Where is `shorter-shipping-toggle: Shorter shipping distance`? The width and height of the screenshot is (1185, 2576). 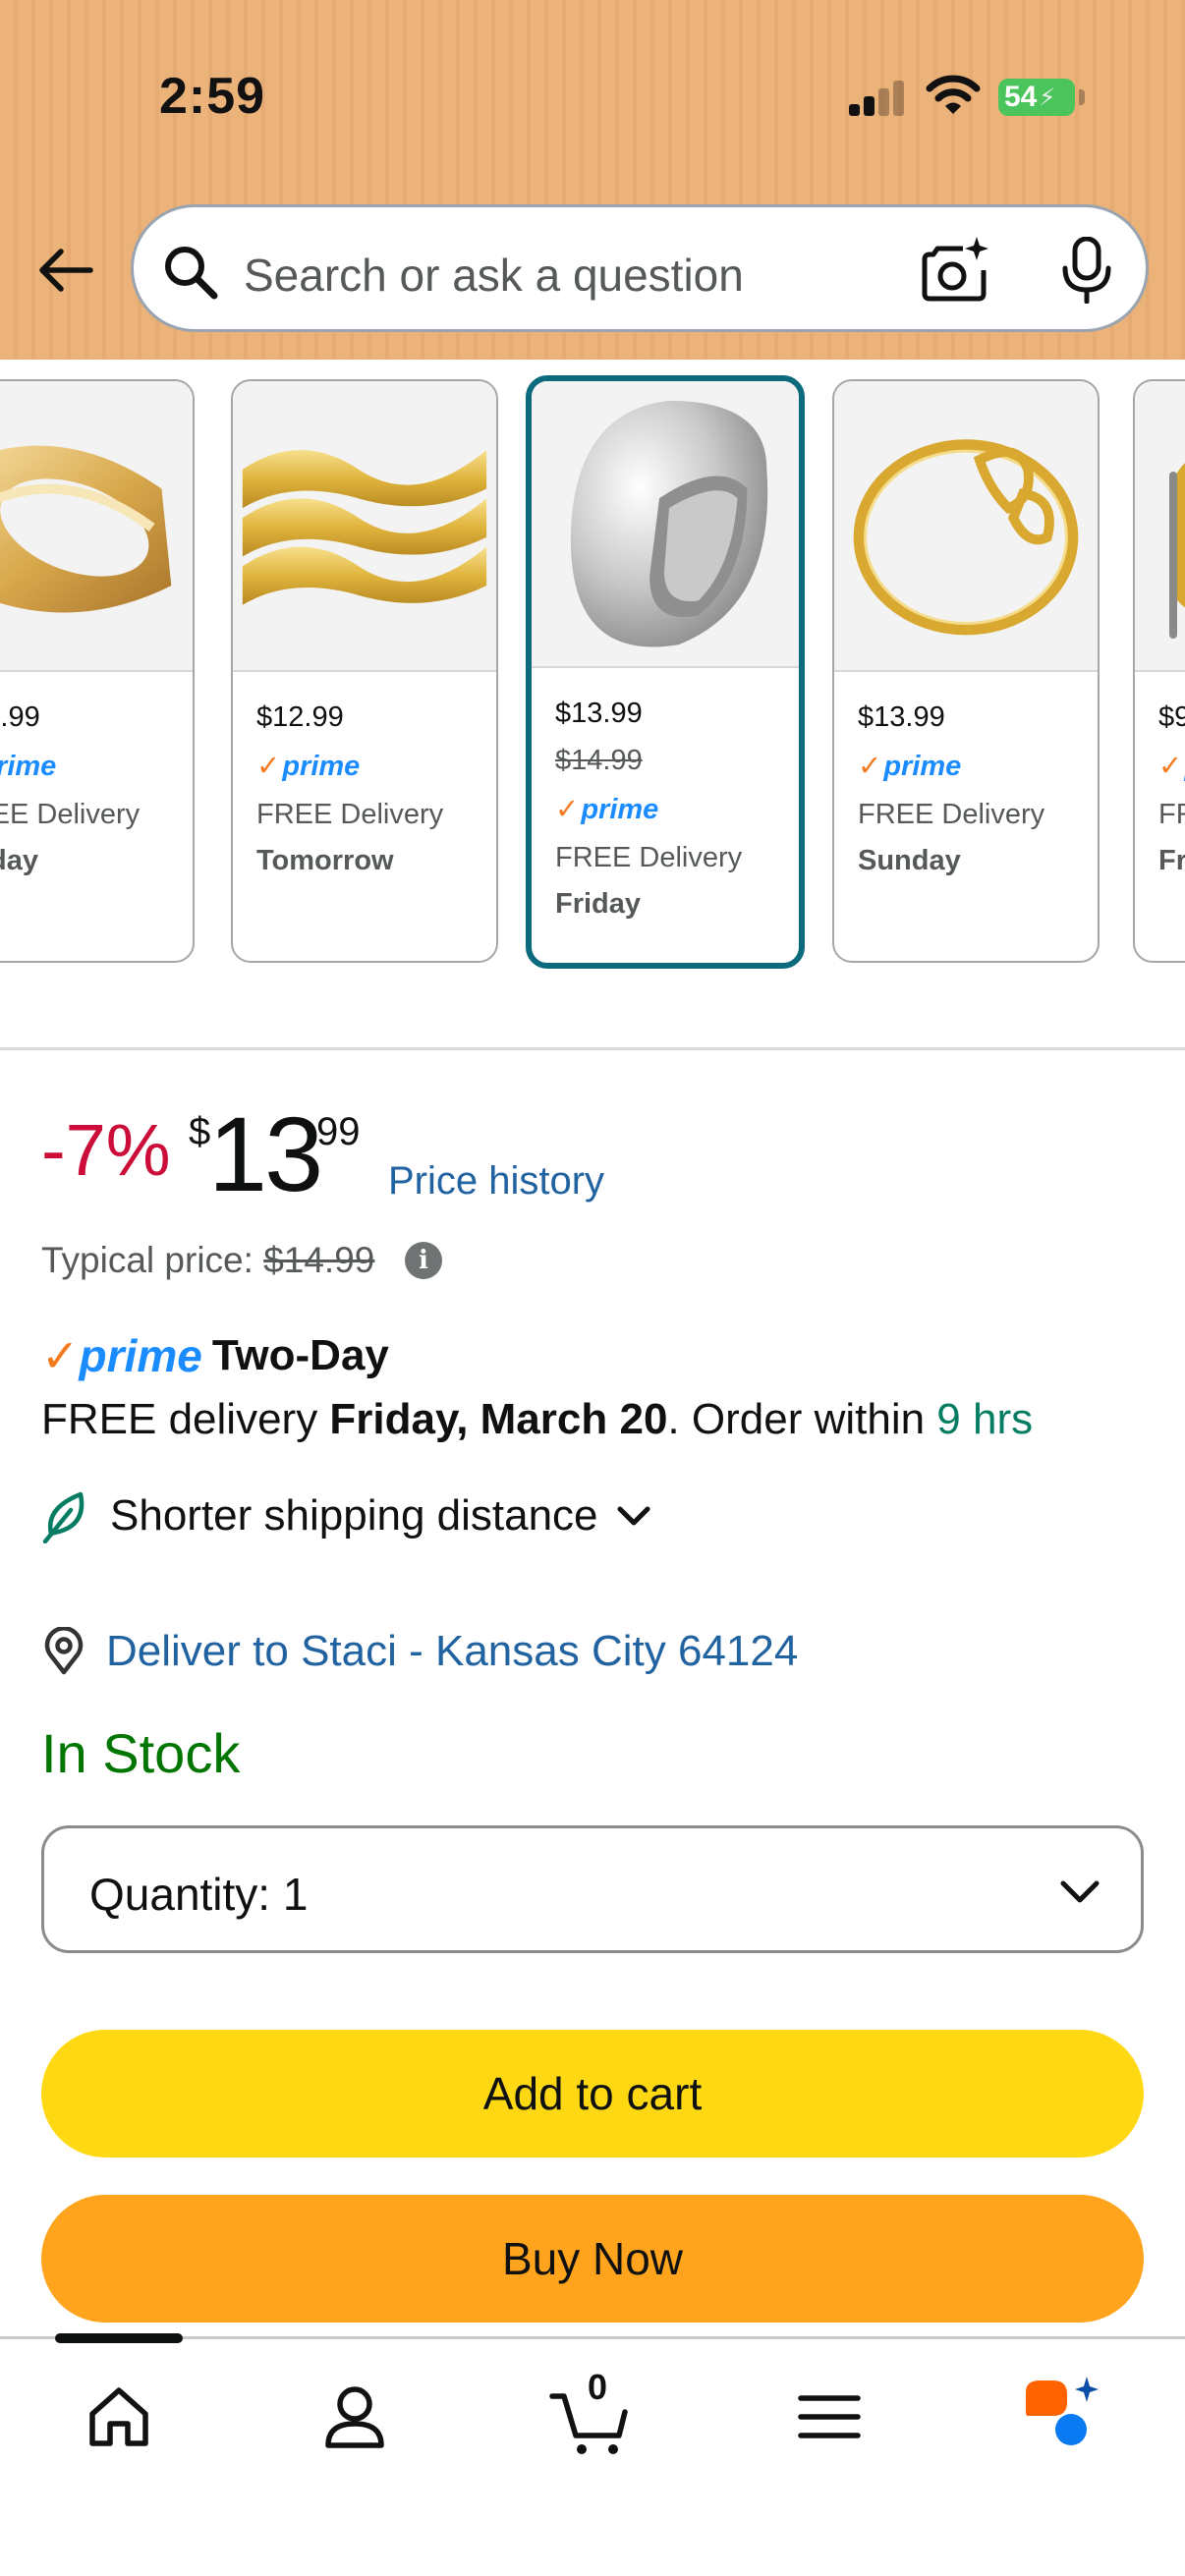
shorter-shipping-toggle: Shorter shipping distance is located at coordinates (348, 1516).